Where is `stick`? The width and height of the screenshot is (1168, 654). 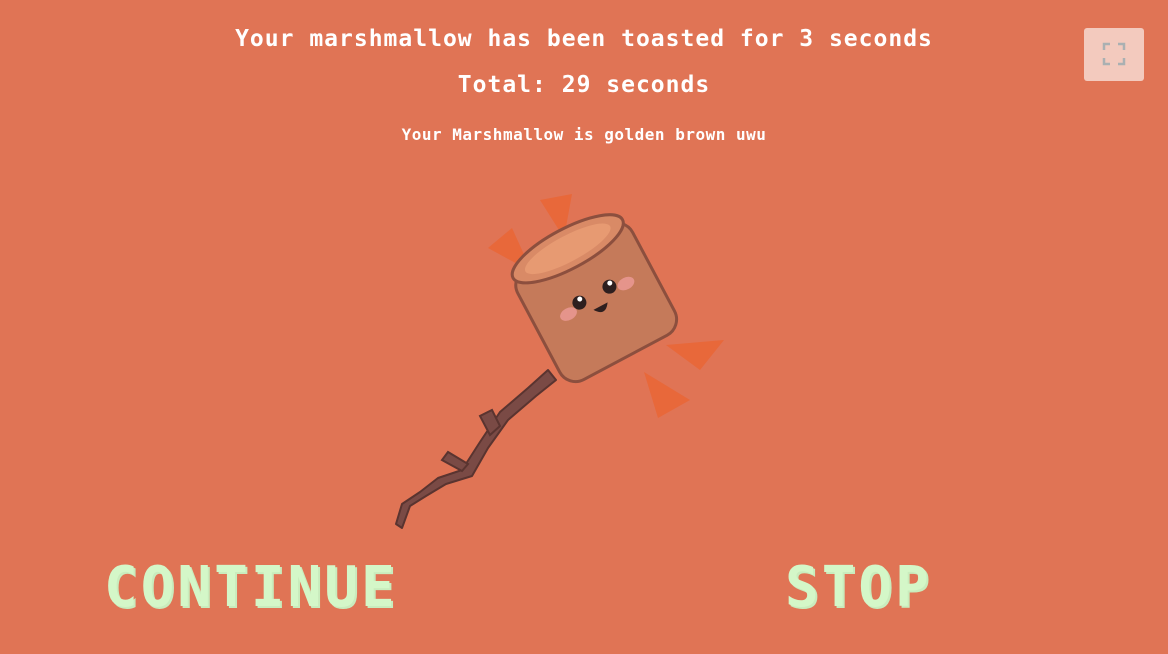 stick is located at coordinates (476, 449).